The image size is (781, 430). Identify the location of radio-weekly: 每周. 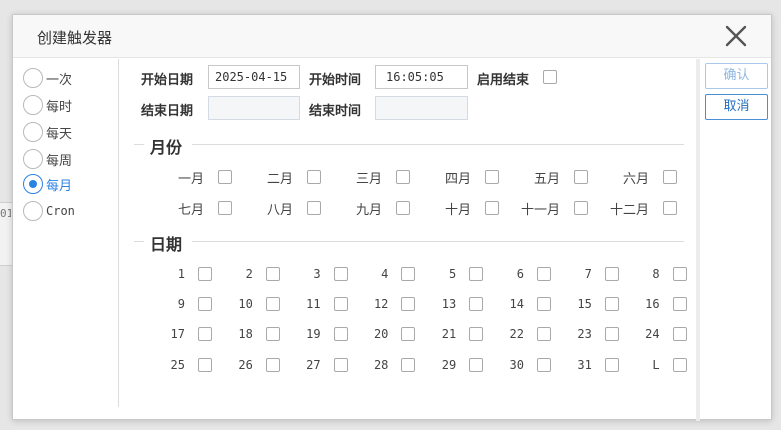
(47, 159).